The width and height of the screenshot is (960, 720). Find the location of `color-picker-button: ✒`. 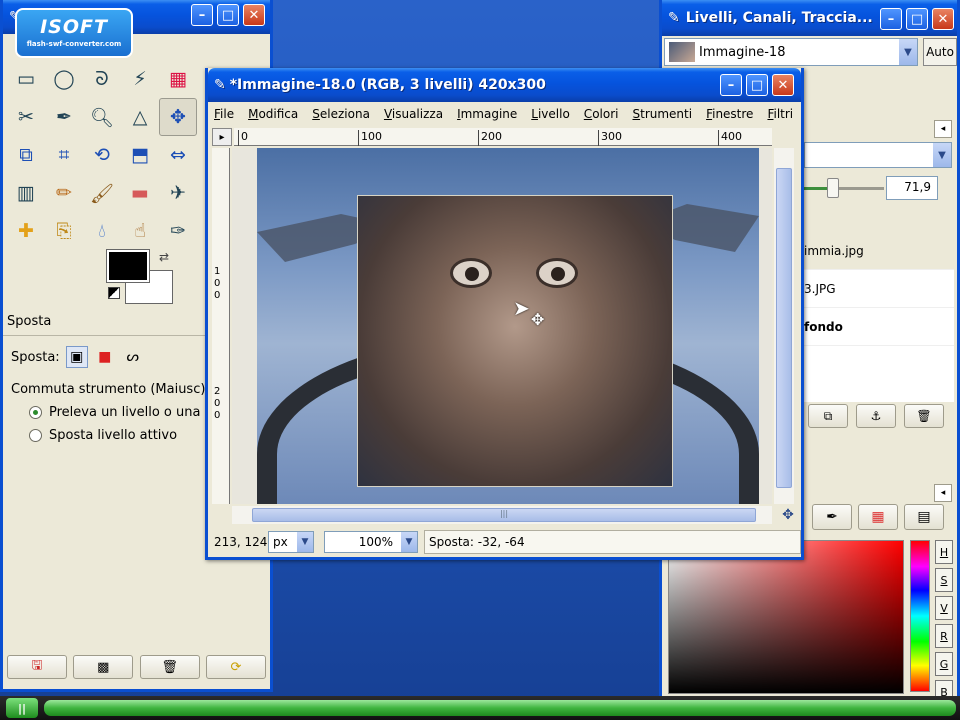

color-picker-button: ✒ is located at coordinates (832, 517).